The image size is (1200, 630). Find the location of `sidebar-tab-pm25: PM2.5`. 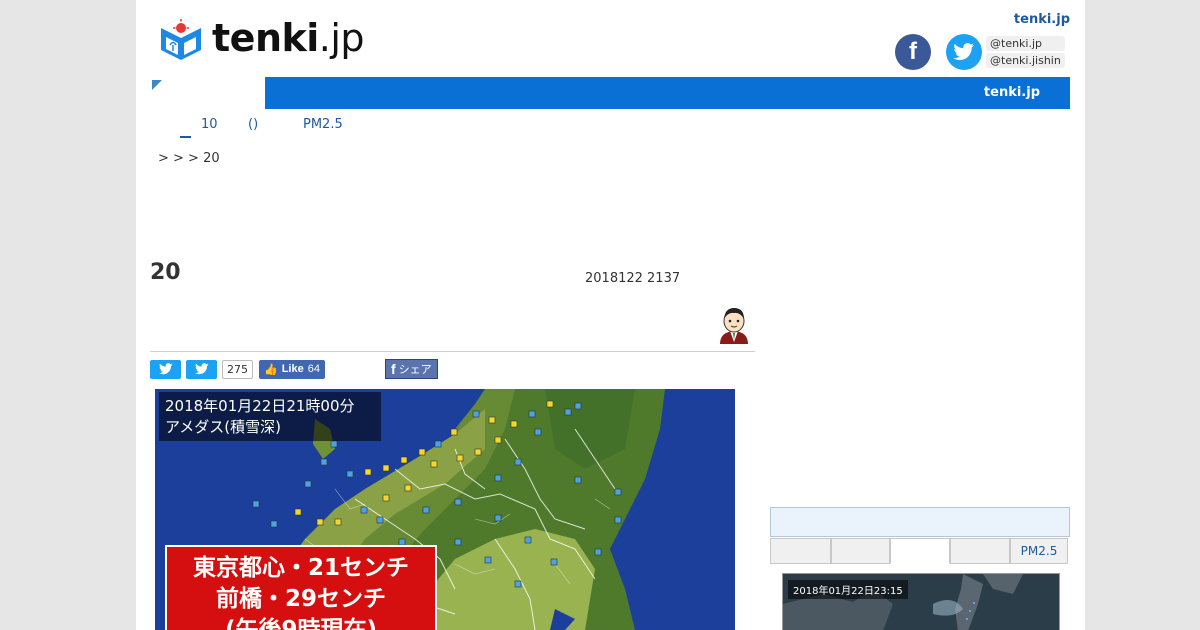

sidebar-tab-pm25: PM2.5 is located at coordinates (1039, 551).